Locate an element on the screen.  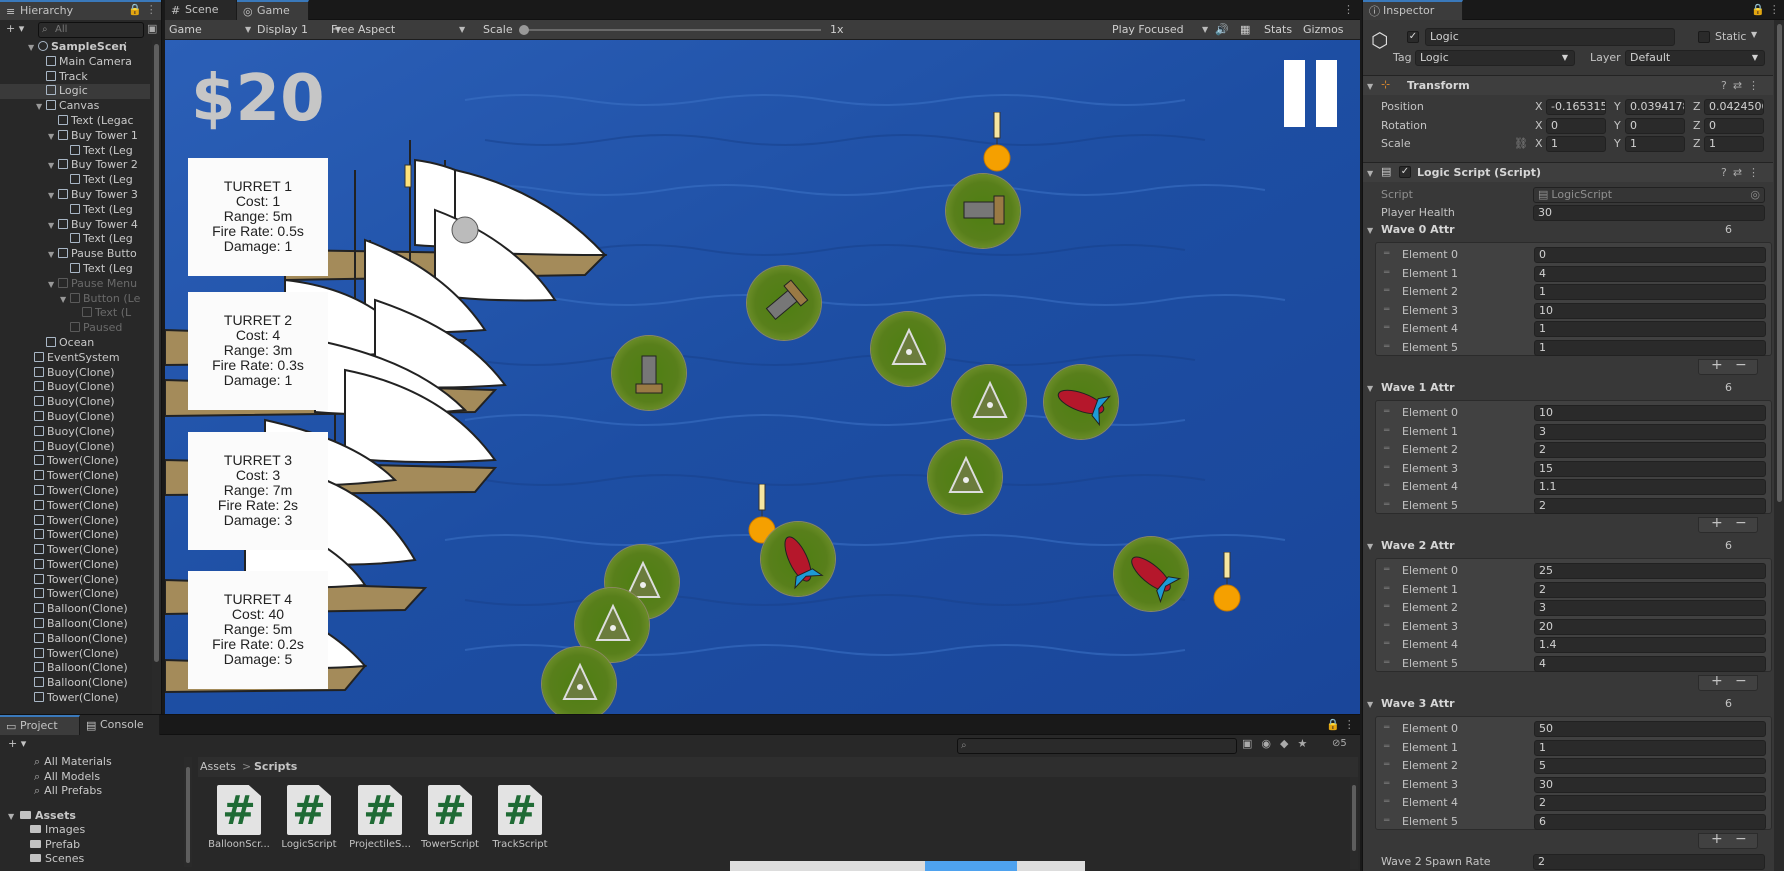
hierarchy-search-input: ⌕ All is located at coordinates (91, 30).